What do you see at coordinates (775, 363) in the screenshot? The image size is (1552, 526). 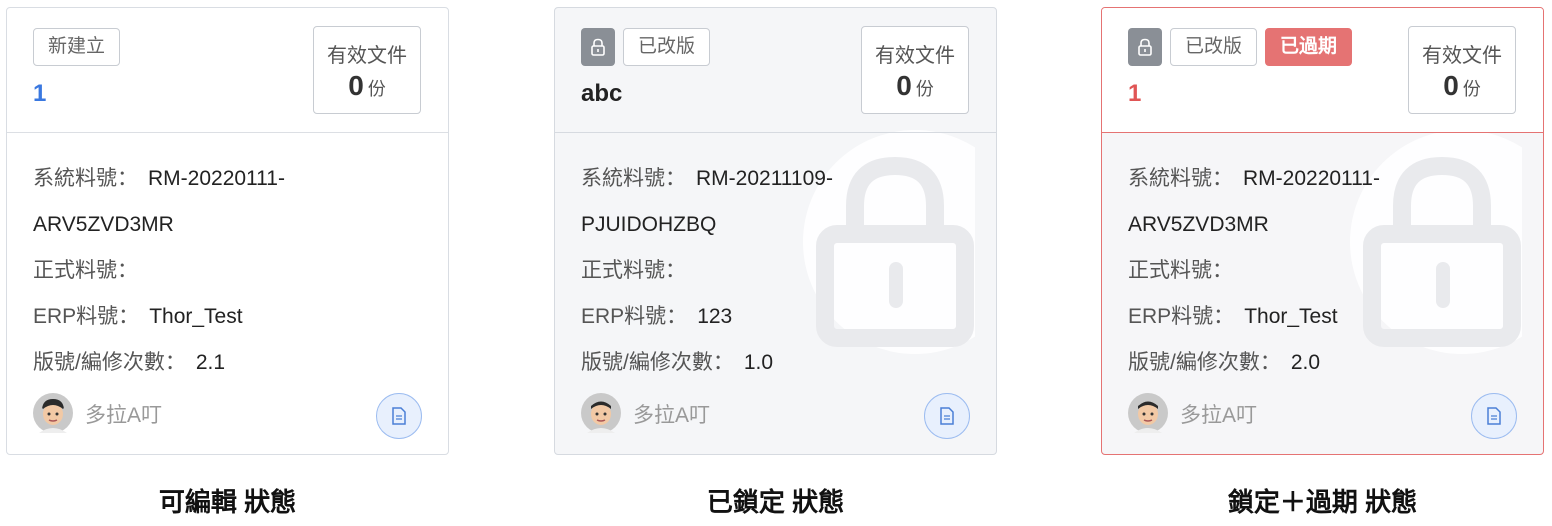 I see `version-row: 版號/編修次數： 1.0` at bounding box center [775, 363].